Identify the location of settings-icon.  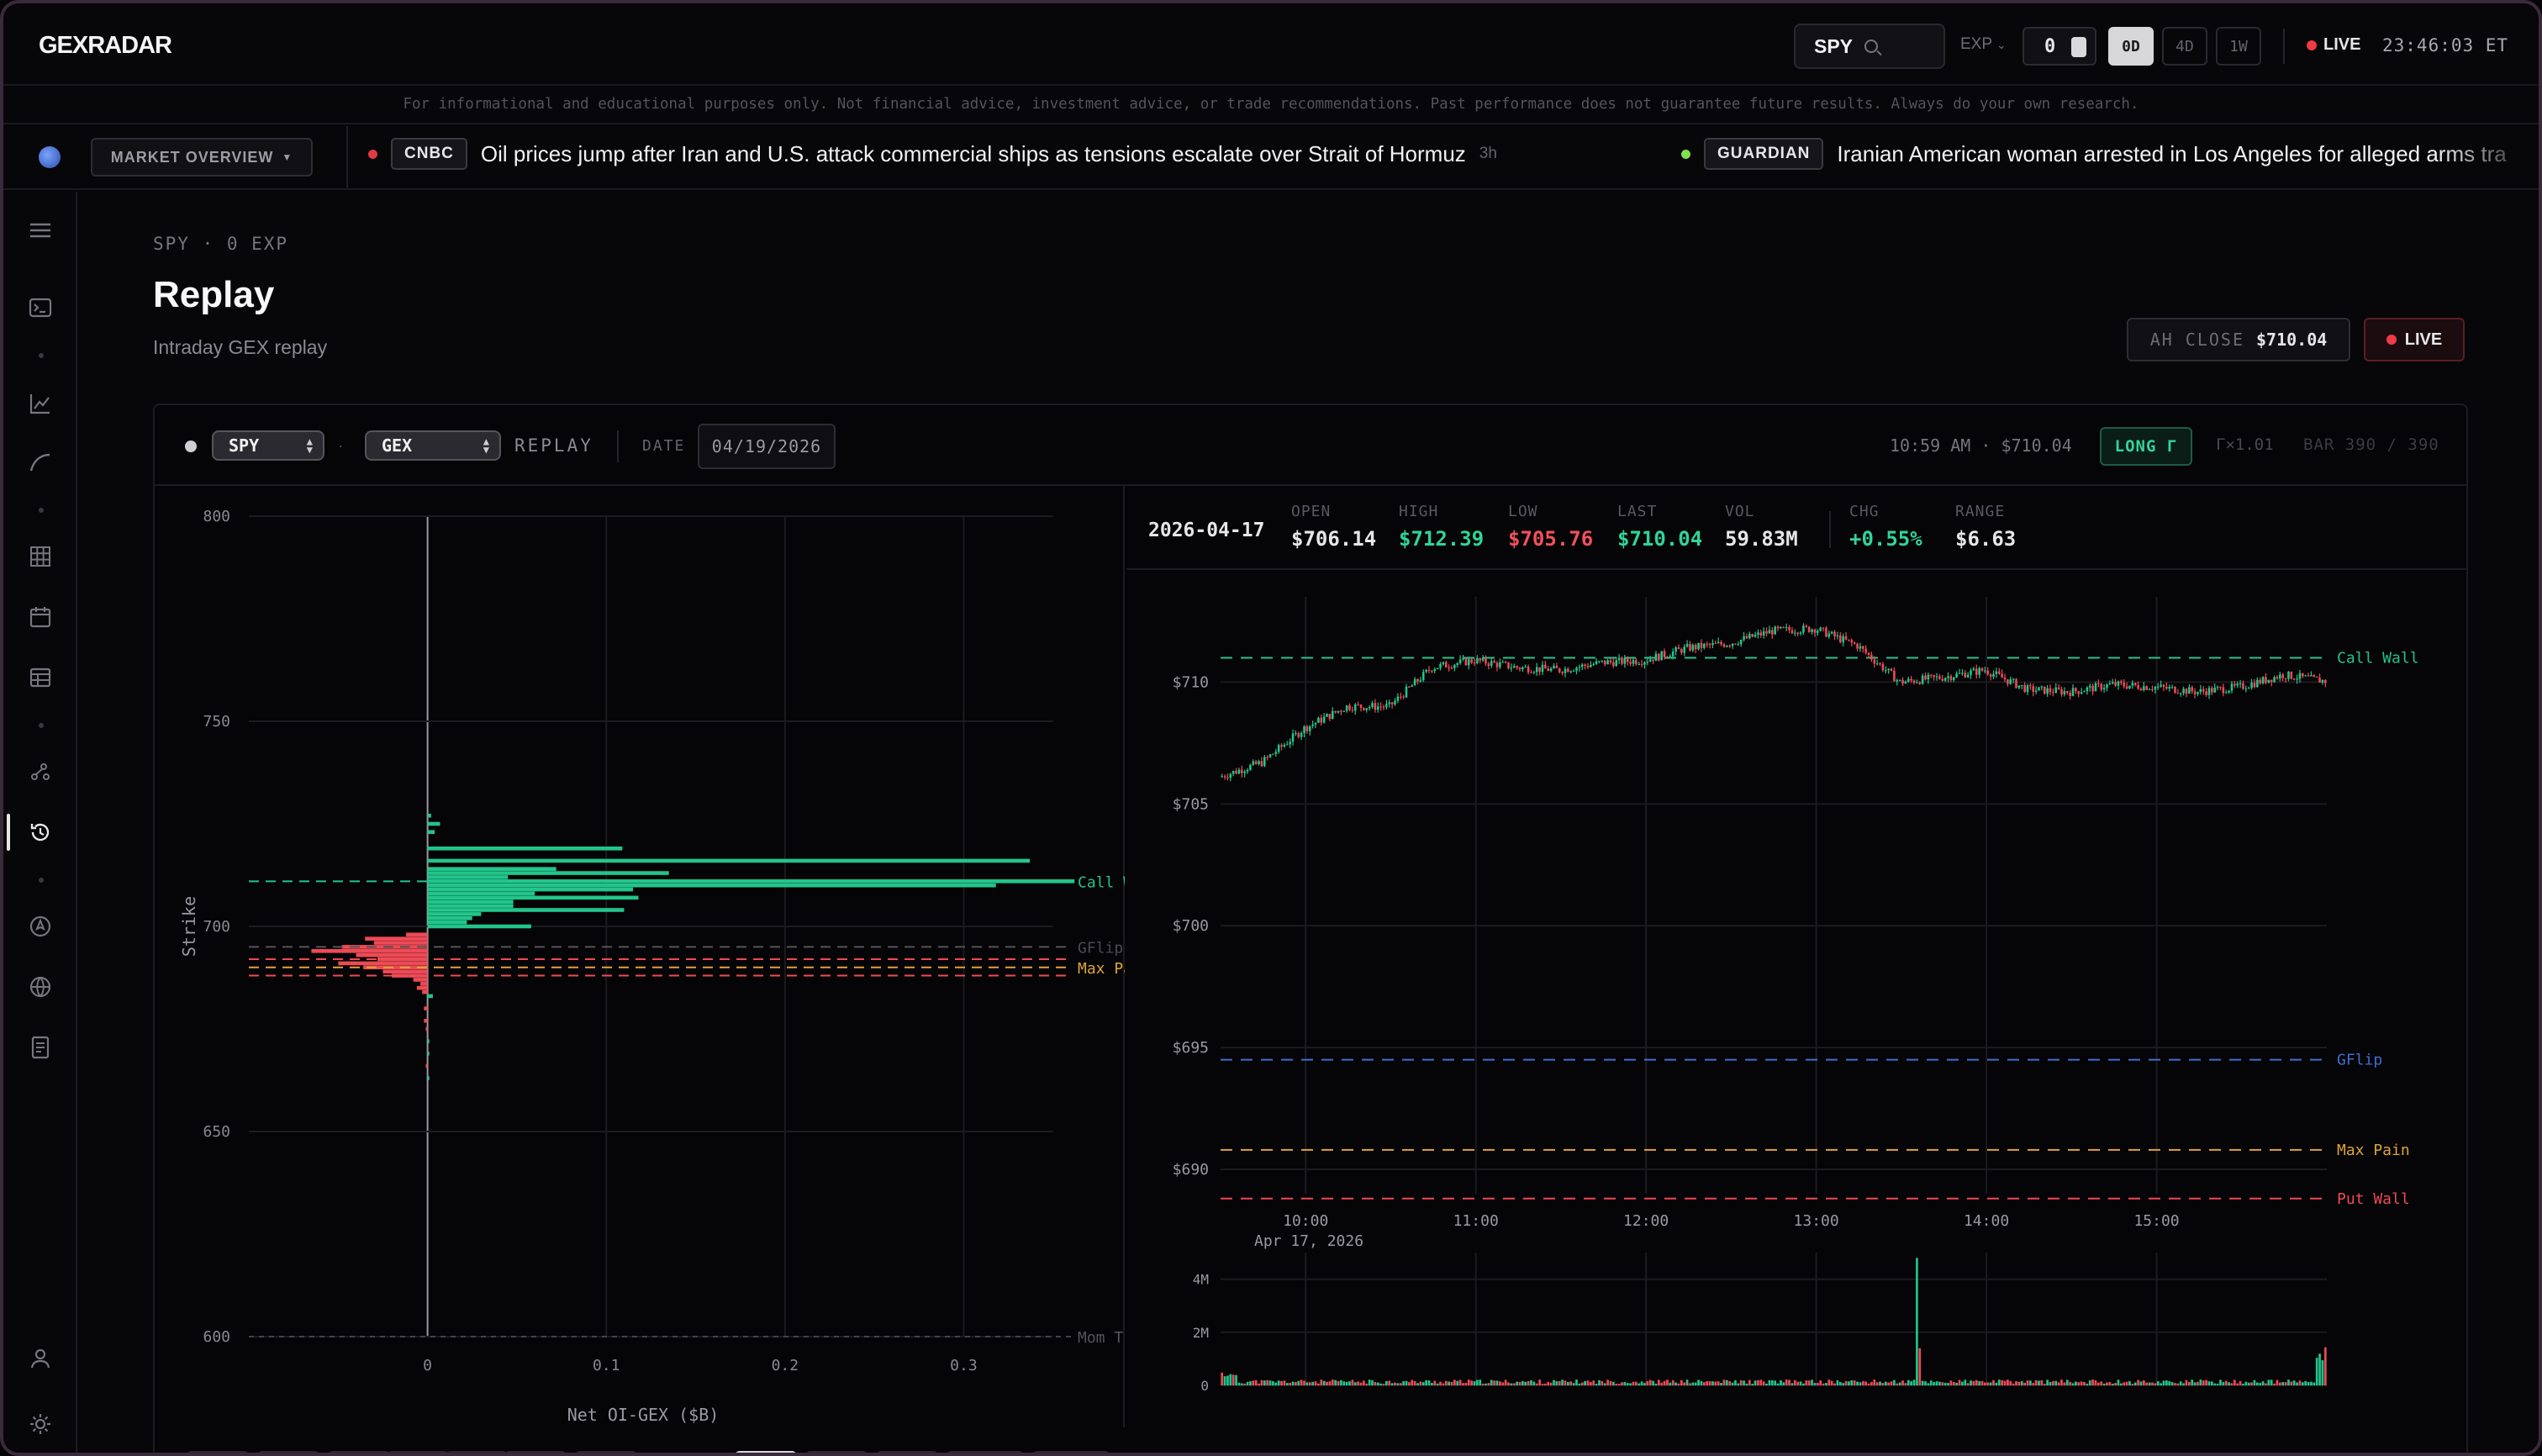
(40, 1424).